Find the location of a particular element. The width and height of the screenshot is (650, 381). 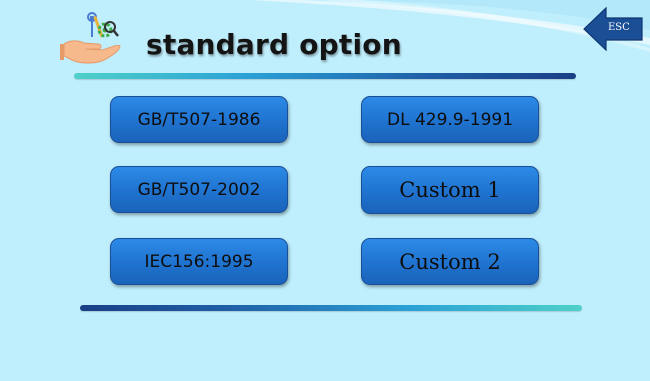

option-custom-1-button: Custom 1 is located at coordinates (450, 190).